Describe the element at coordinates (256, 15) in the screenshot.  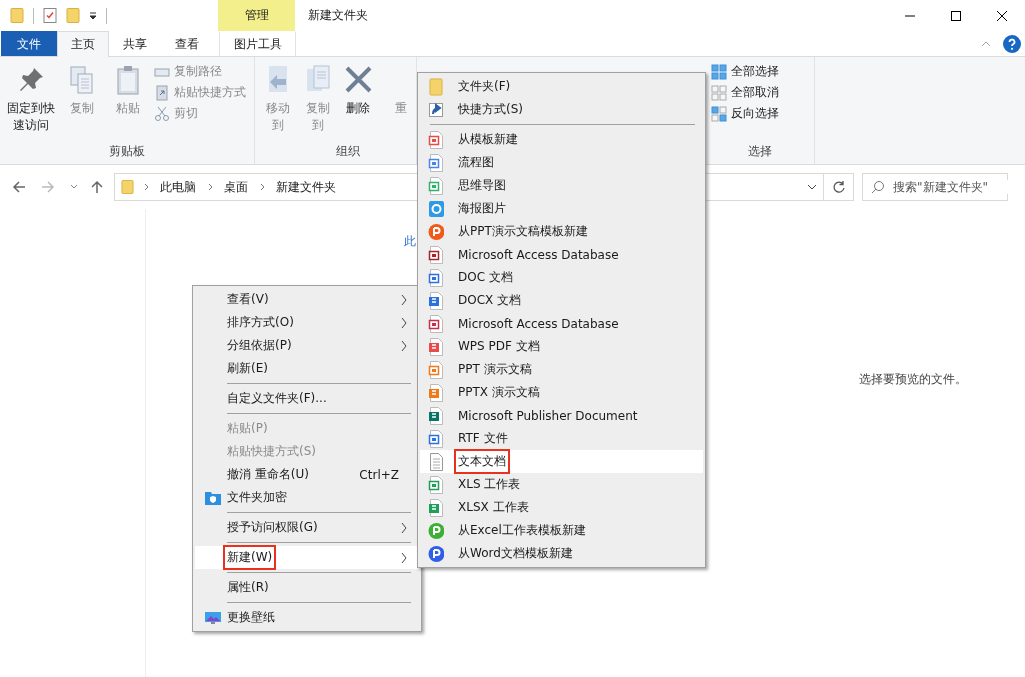
I see `context-tab-header: 管理` at that location.